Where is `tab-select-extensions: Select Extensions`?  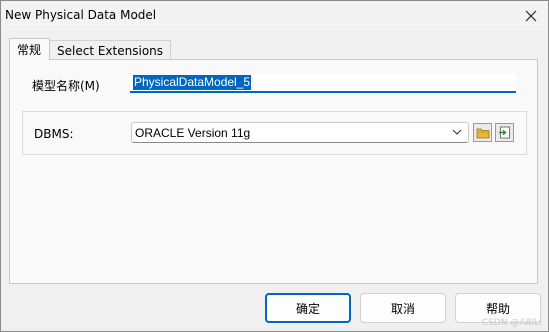
tab-select-extensions: Select Extensions is located at coordinates (110, 50).